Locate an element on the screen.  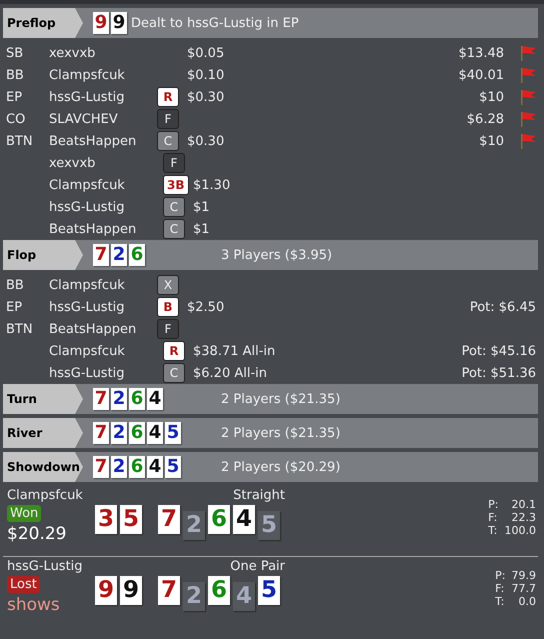
street-summary: Dealt to hssG-Lustig in EP is located at coordinates (215, 23).